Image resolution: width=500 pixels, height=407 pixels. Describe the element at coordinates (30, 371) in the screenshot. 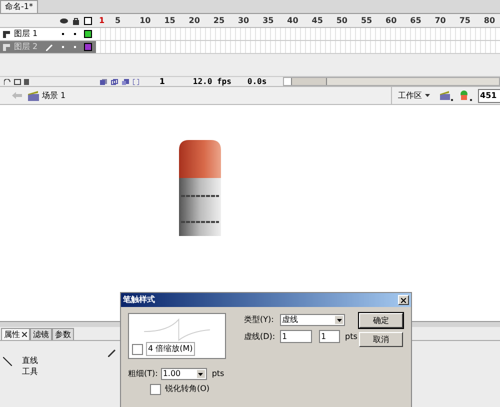

I see `tool-name: 工具` at that location.